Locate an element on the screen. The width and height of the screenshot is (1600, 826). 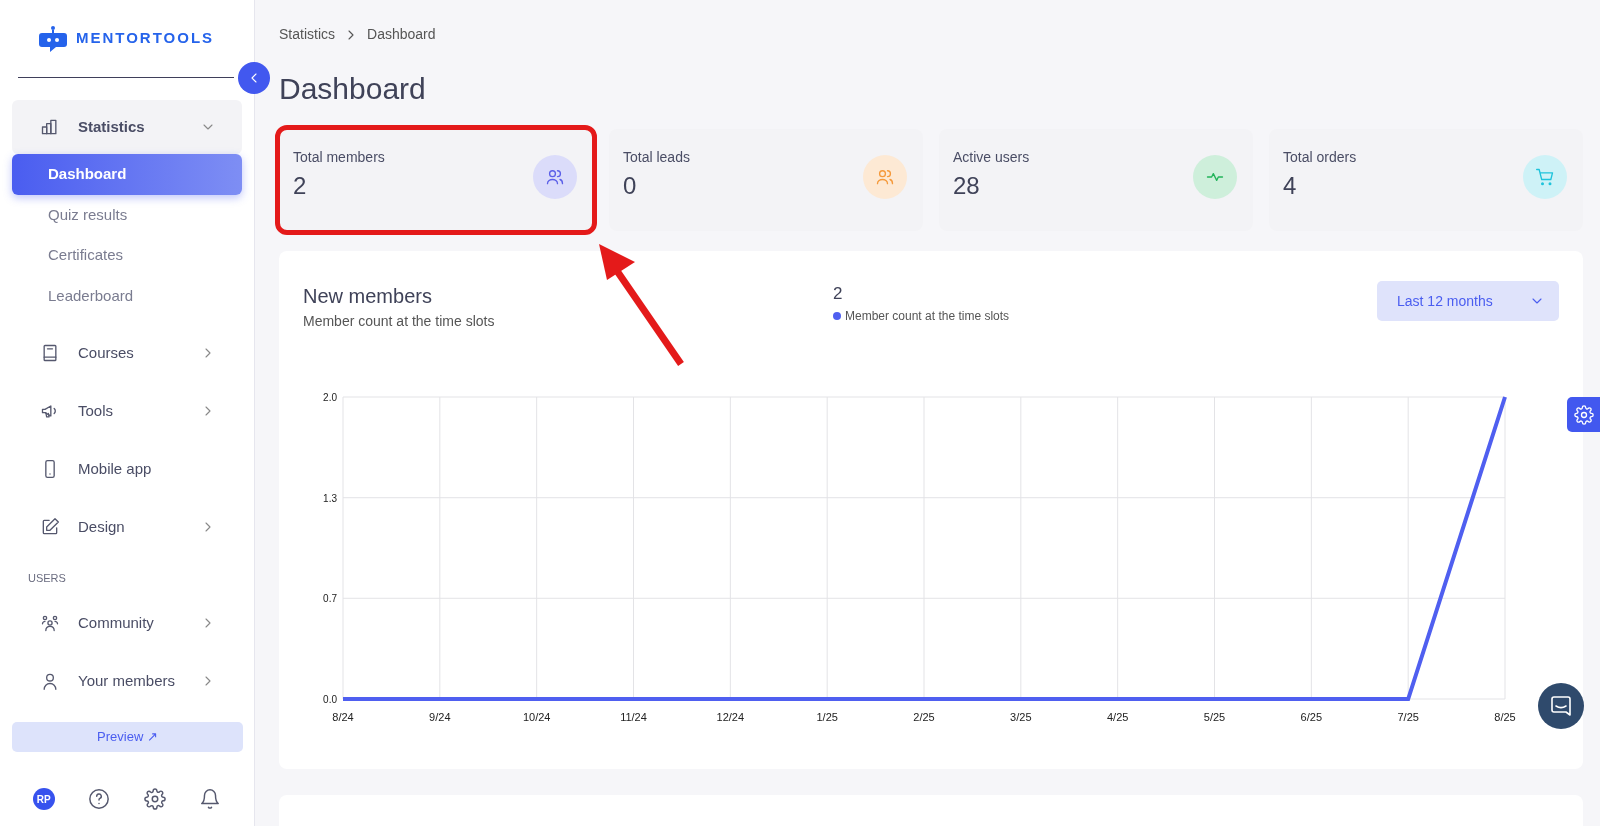
sidebar-item: Community is located at coordinates (127, 623).